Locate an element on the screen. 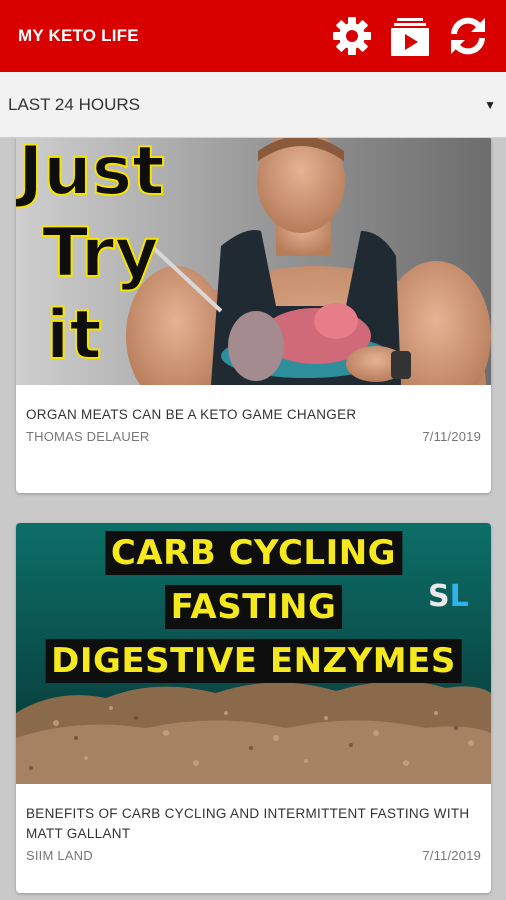 The image size is (506, 900). thumbnail-text: Just is located at coordinates (91, 174).